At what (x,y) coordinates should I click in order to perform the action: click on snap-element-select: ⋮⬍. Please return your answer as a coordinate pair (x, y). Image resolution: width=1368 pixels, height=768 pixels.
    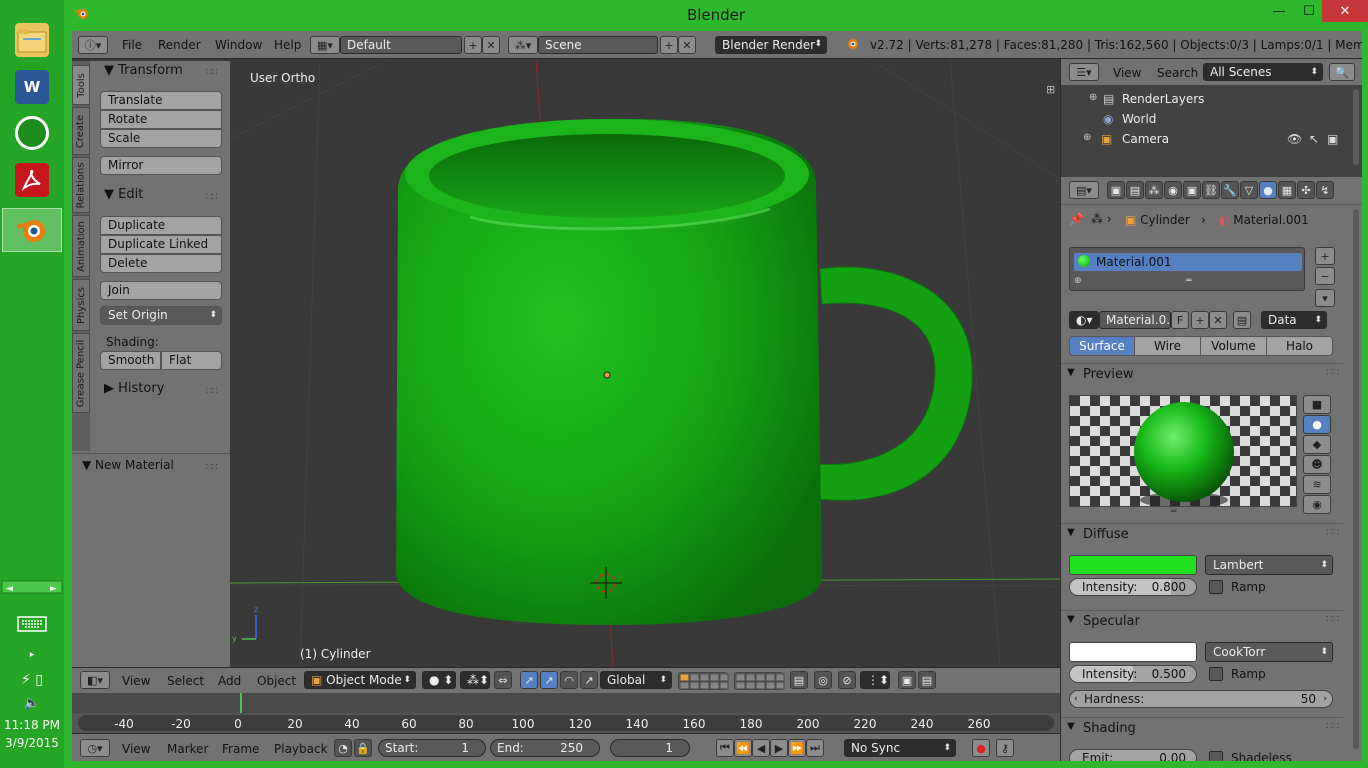
    Looking at the image, I should click on (875, 680).